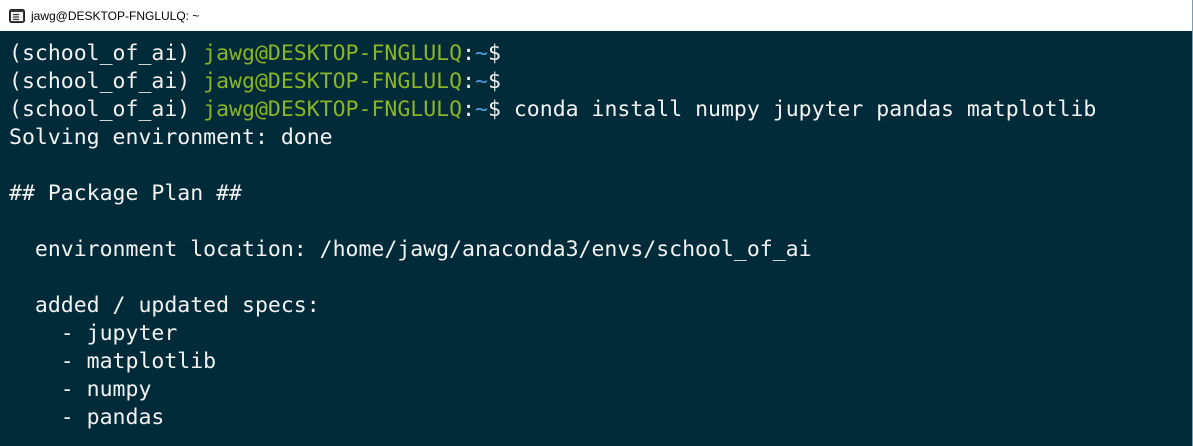  What do you see at coordinates (164, 305) in the screenshot?
I see `output-line: added / updated specs:` at bounding box center [164, 305].